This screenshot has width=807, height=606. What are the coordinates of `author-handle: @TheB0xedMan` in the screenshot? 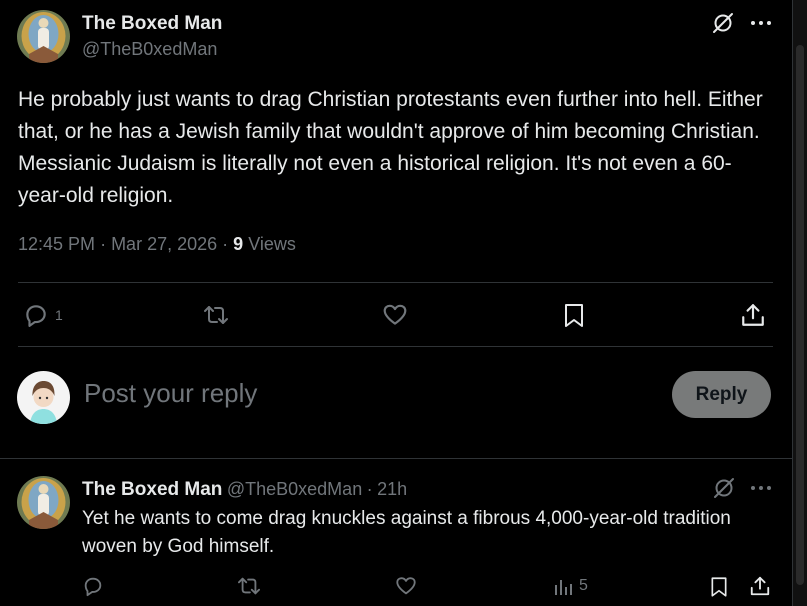 It's located at (149, 49).